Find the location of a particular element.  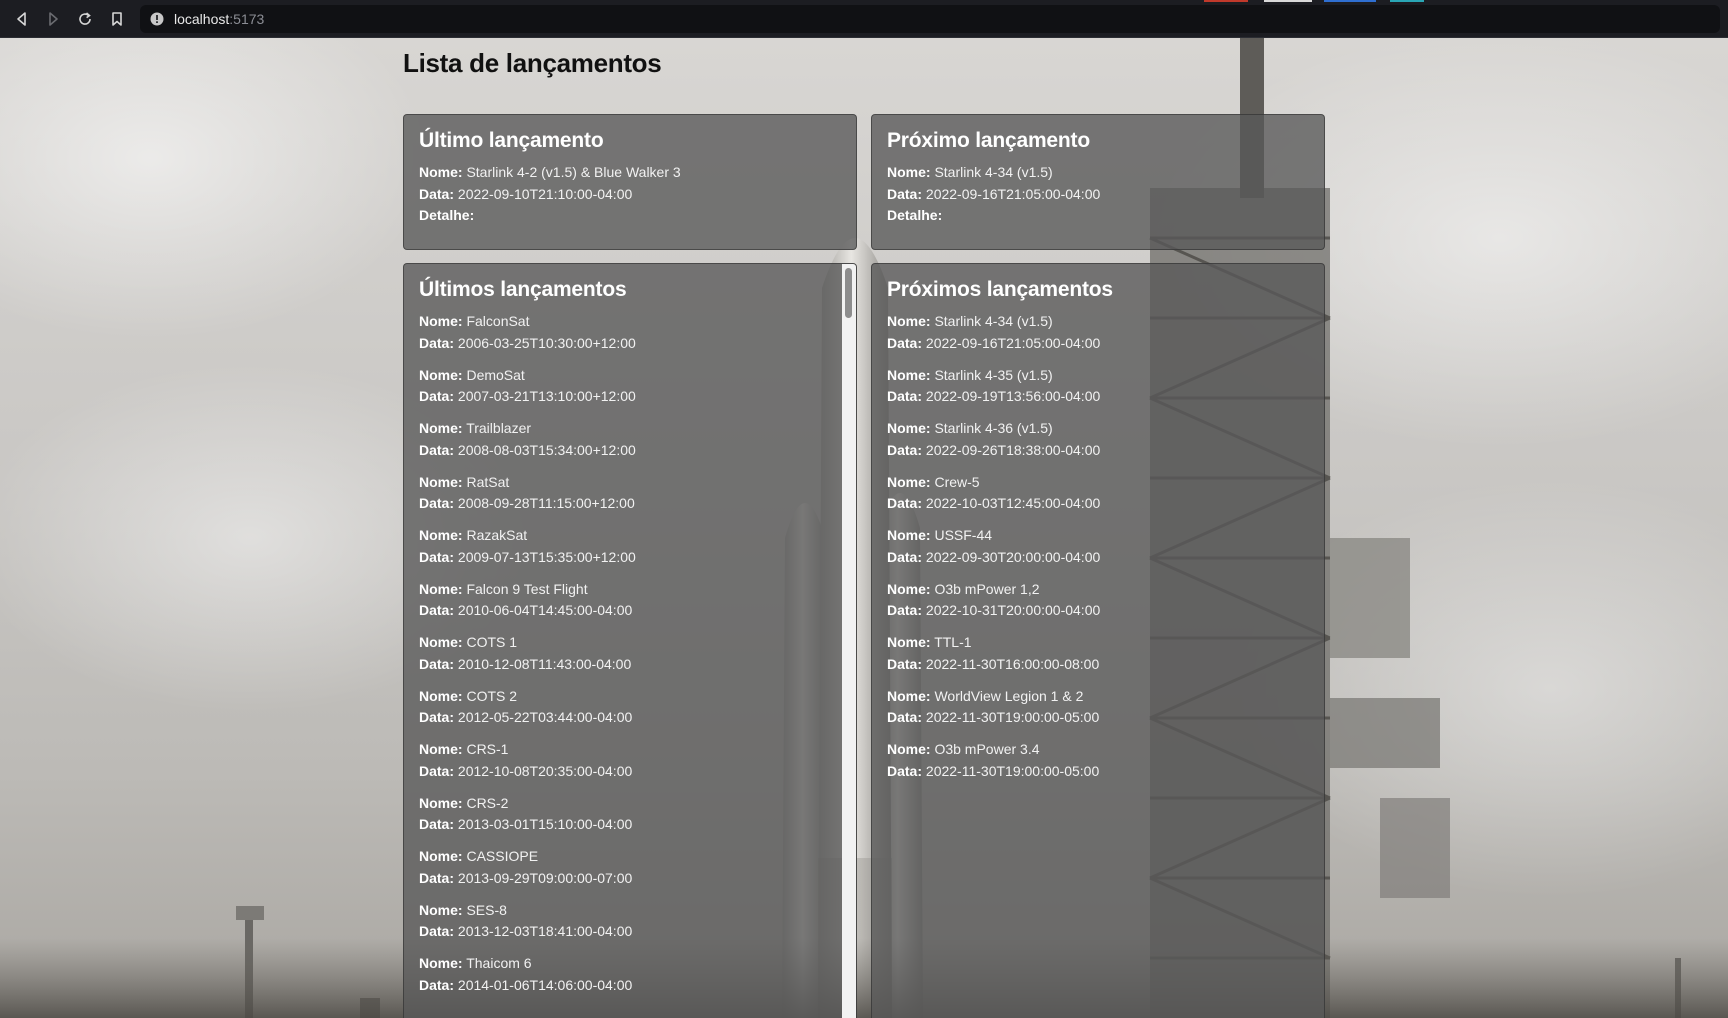

past-name-row: Nome: DemoSat is located at coordinates (624, 376).